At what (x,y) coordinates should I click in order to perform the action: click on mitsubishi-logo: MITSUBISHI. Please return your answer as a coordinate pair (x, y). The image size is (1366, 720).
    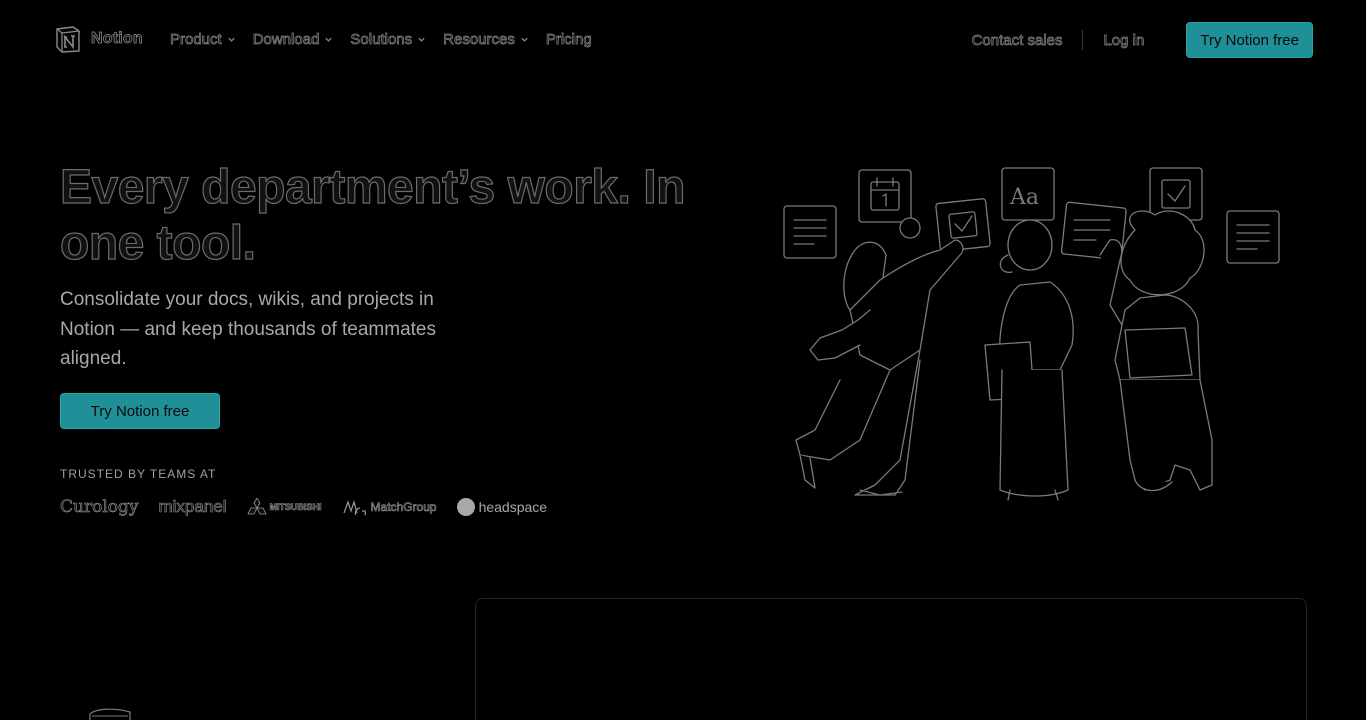
    Looking at the image, I should click on (284, 507).